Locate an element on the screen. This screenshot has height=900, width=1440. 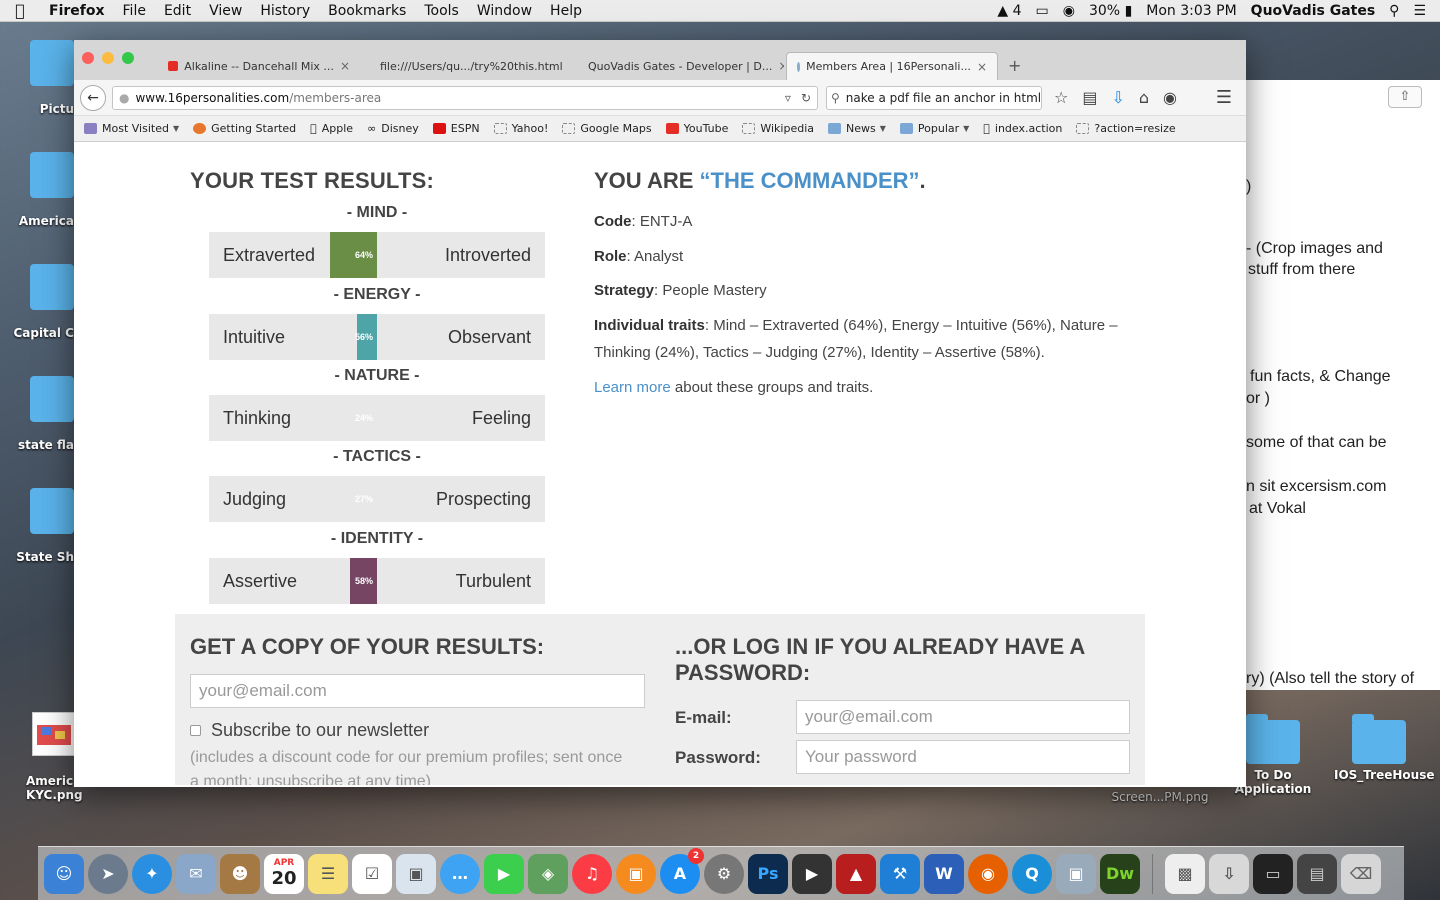
bookmark-popular: Popular ▼ is located at coordinates (934, 128).